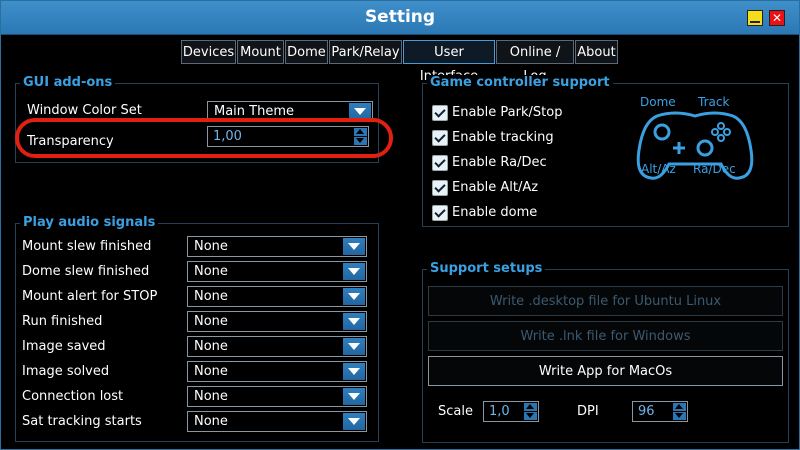  What do you see at coordinates (755, 18) in the screenshot?
I see `minimize-icon` at bounding box center [755, 18].